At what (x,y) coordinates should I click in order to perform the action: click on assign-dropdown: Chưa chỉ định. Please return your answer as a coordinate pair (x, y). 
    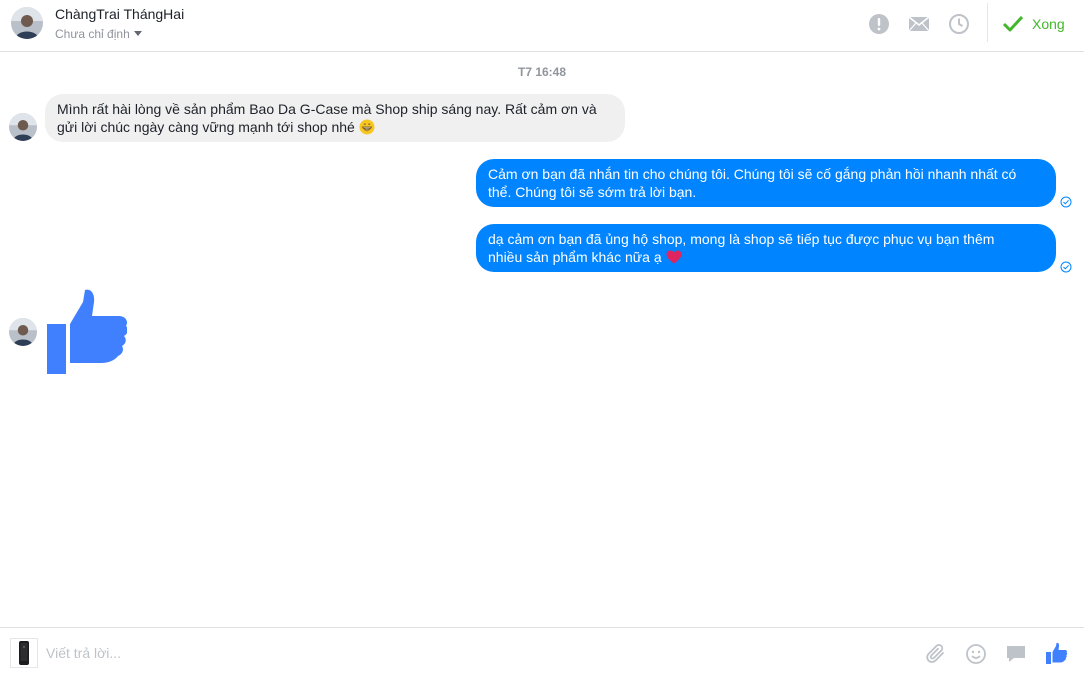
    Looking at the image, I should click on (98, 34).